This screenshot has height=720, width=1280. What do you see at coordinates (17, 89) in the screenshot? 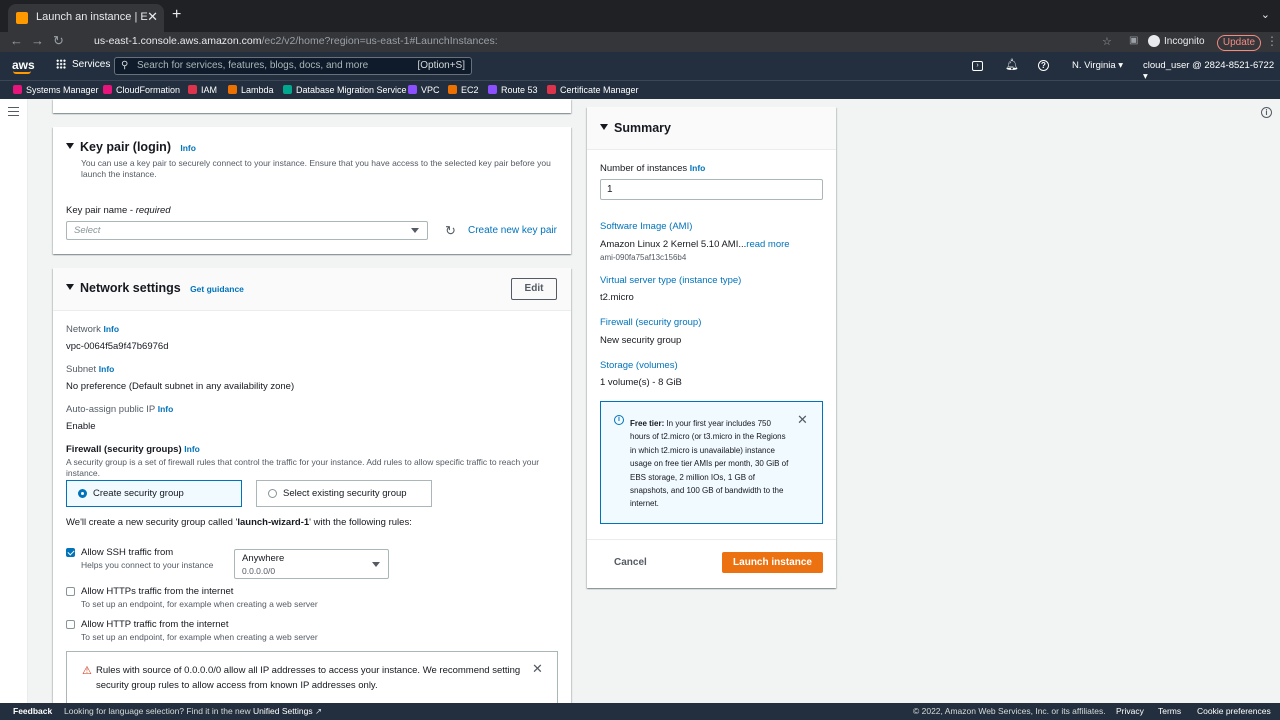
I see `systems-manager-icon` at bounding box center [17, 89].